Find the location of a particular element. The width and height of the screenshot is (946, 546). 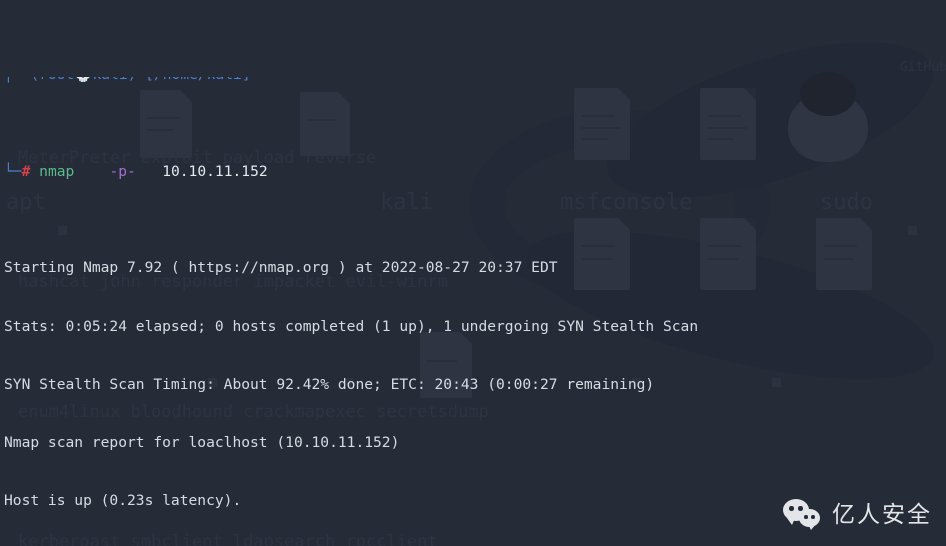

prompt-header-line: ┌──(root💀kali)-[/home/kali] is located at coordinates (475, 80).